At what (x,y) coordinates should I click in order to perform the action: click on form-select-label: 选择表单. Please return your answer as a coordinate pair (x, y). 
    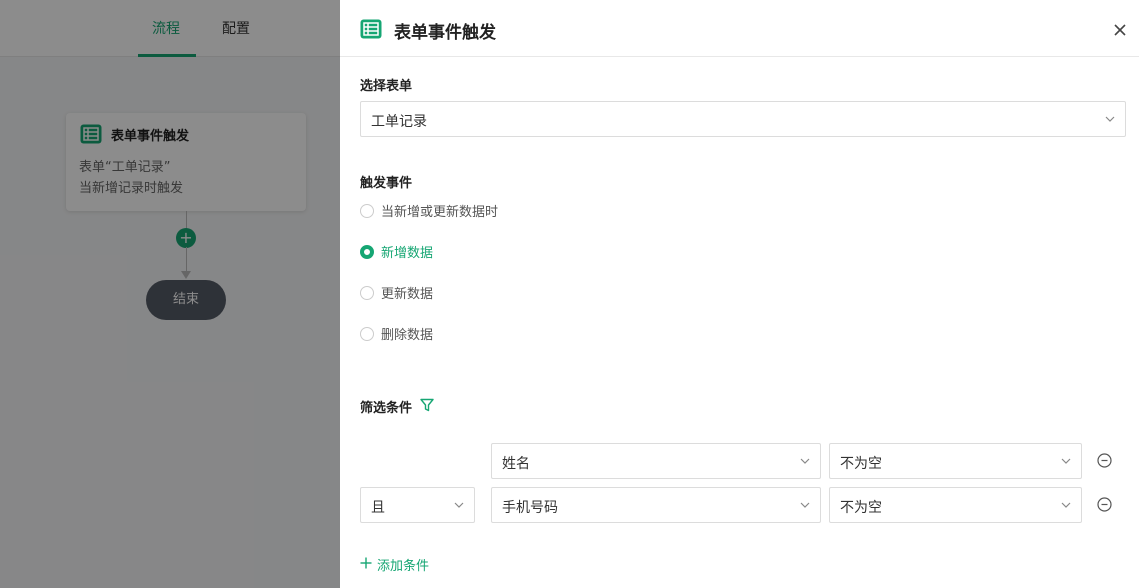
    Looking at the image, I should click on (386, 86).